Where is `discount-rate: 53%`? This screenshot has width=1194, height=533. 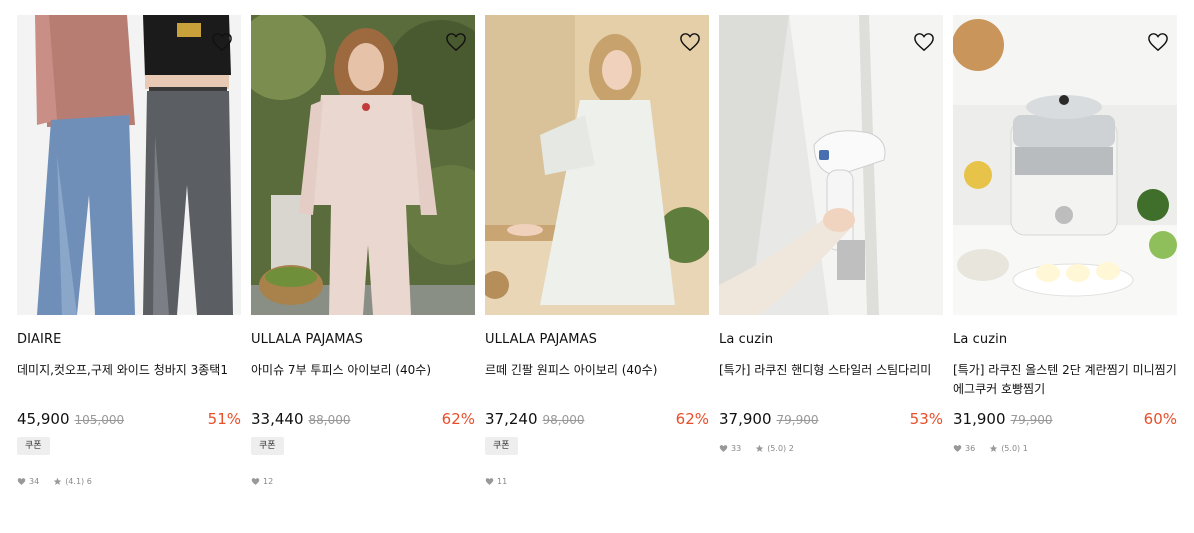
discount-rate: 53% is located at coordinates (926, 419).